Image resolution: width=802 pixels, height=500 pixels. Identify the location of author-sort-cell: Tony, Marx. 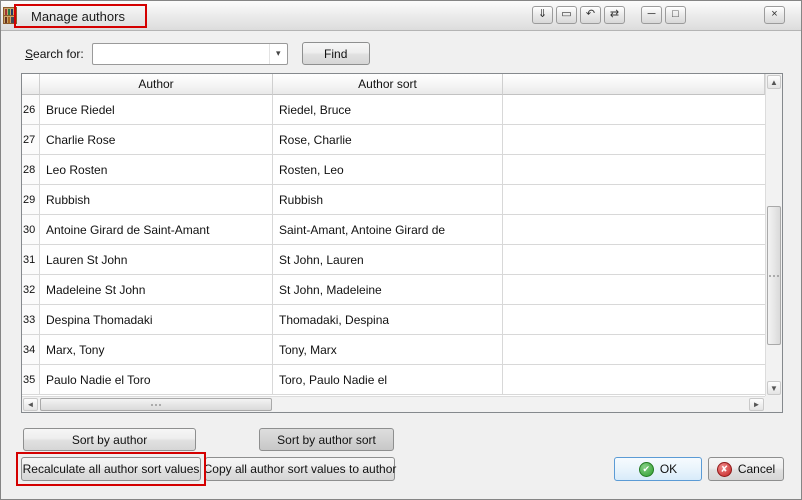
(388, 350).